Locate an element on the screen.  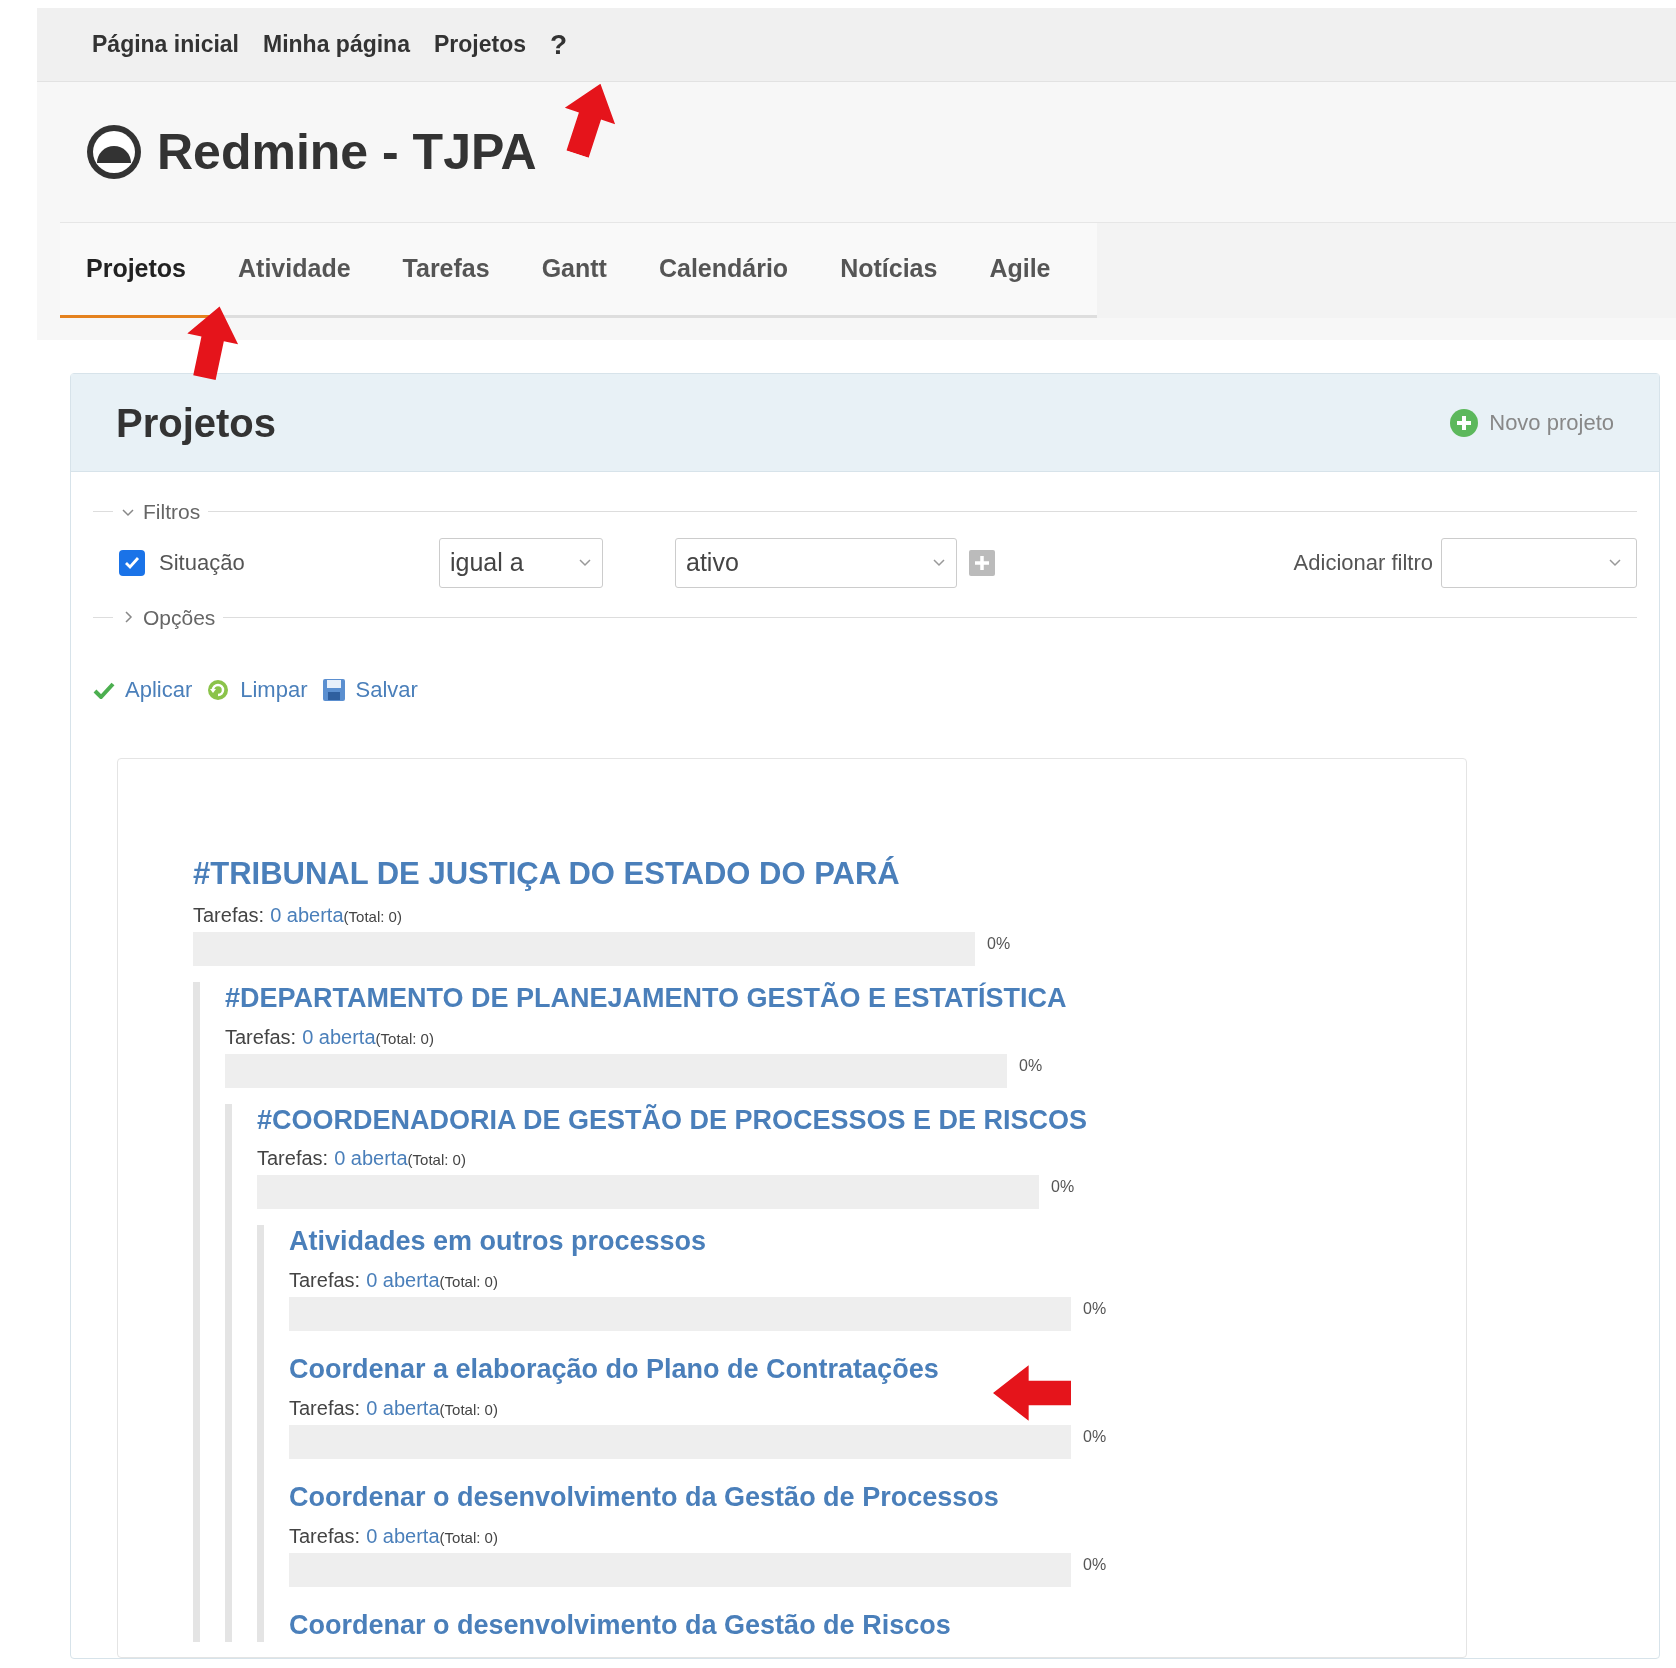
refresh-icon is located at coordinates (218, 689).